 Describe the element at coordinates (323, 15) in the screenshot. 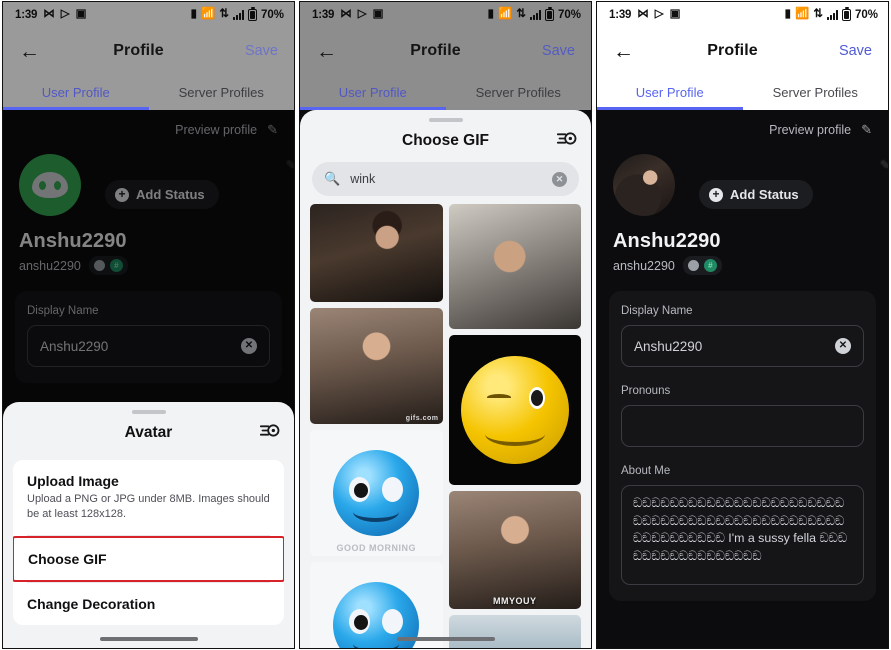

I see `status-time: 1:39` at that location.